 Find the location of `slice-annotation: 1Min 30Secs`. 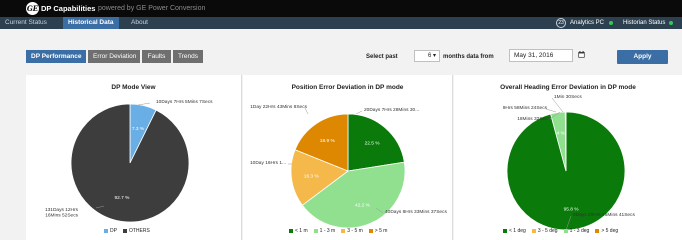

slice-annotation: 1Min 30Secs is located at coordinates (568, 97).